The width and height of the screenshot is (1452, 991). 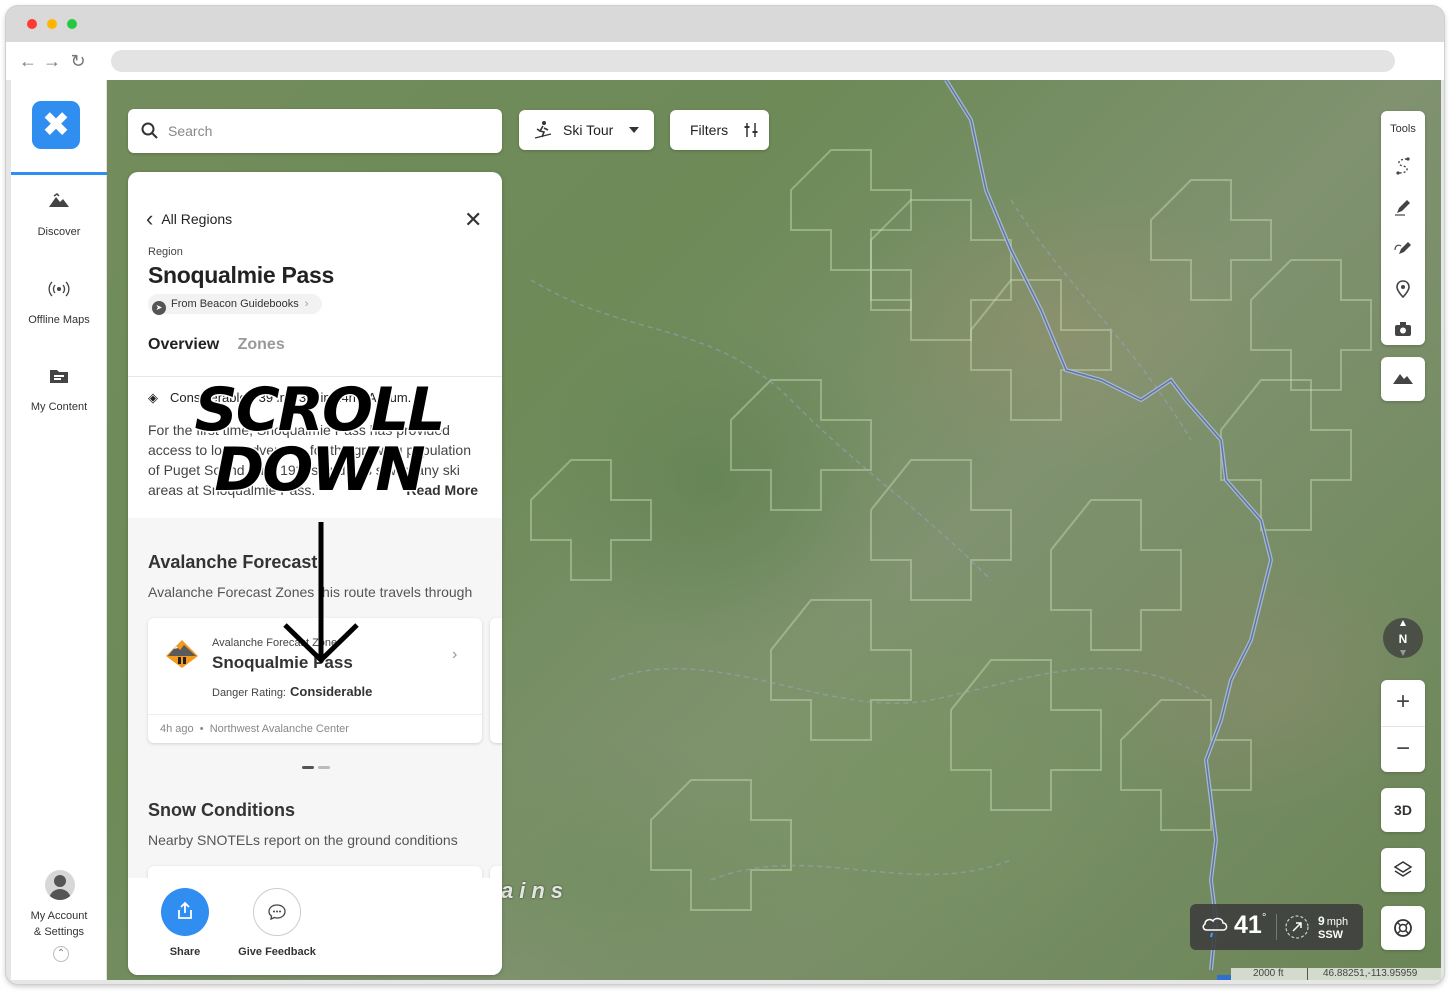 I want to click on activity-filter-dropdown: Ski Tour, so click(x=586, y=130).